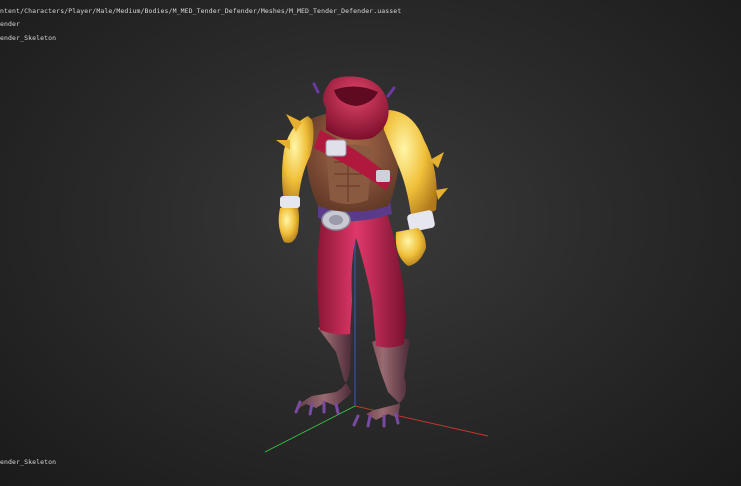 This screenshot has width=741, height=486. What do you see at coordinates (323, 370) in the screenshot?
I see `left-boot` at bounding box center [323, 370].